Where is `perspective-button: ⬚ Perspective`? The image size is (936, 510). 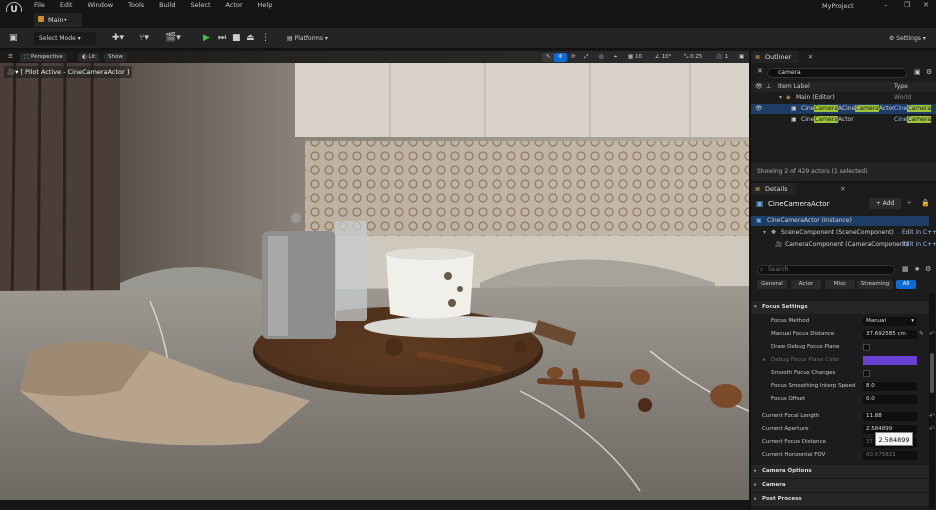
perspective-button: ⬚ Perspective is located at coordinates (43, 57).